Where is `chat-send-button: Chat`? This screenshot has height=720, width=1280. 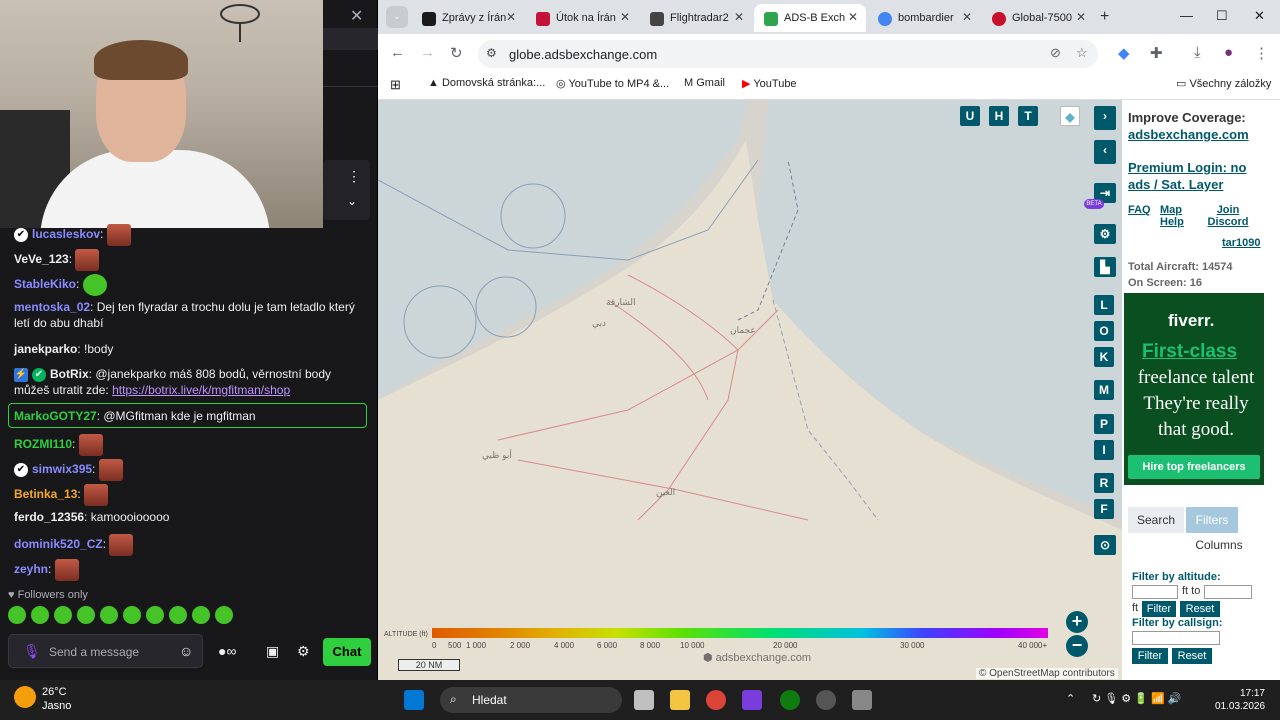
chat-send-button: Chat is located at coordinates (347, 652).